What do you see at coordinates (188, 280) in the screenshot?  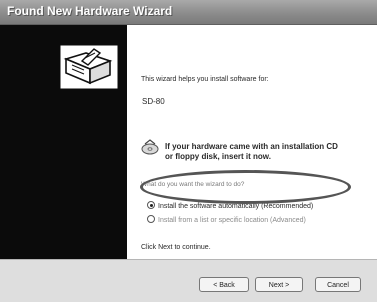 I see `button-bar: < Back Next > Cancel` at bounding box center [188, 280].